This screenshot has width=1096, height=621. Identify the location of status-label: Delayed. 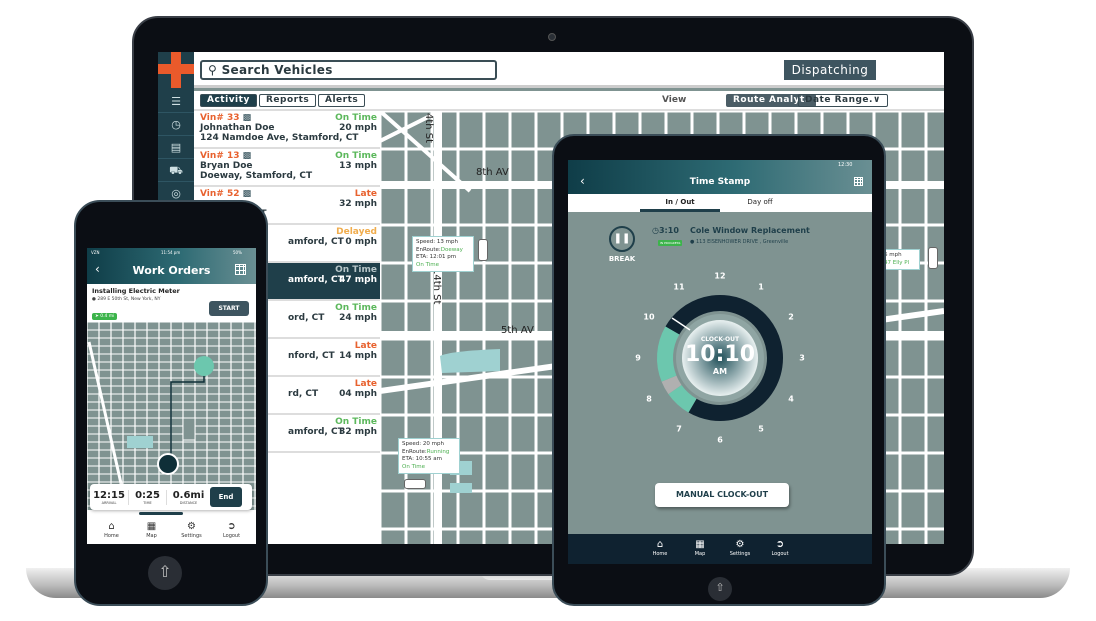
(356, 232).